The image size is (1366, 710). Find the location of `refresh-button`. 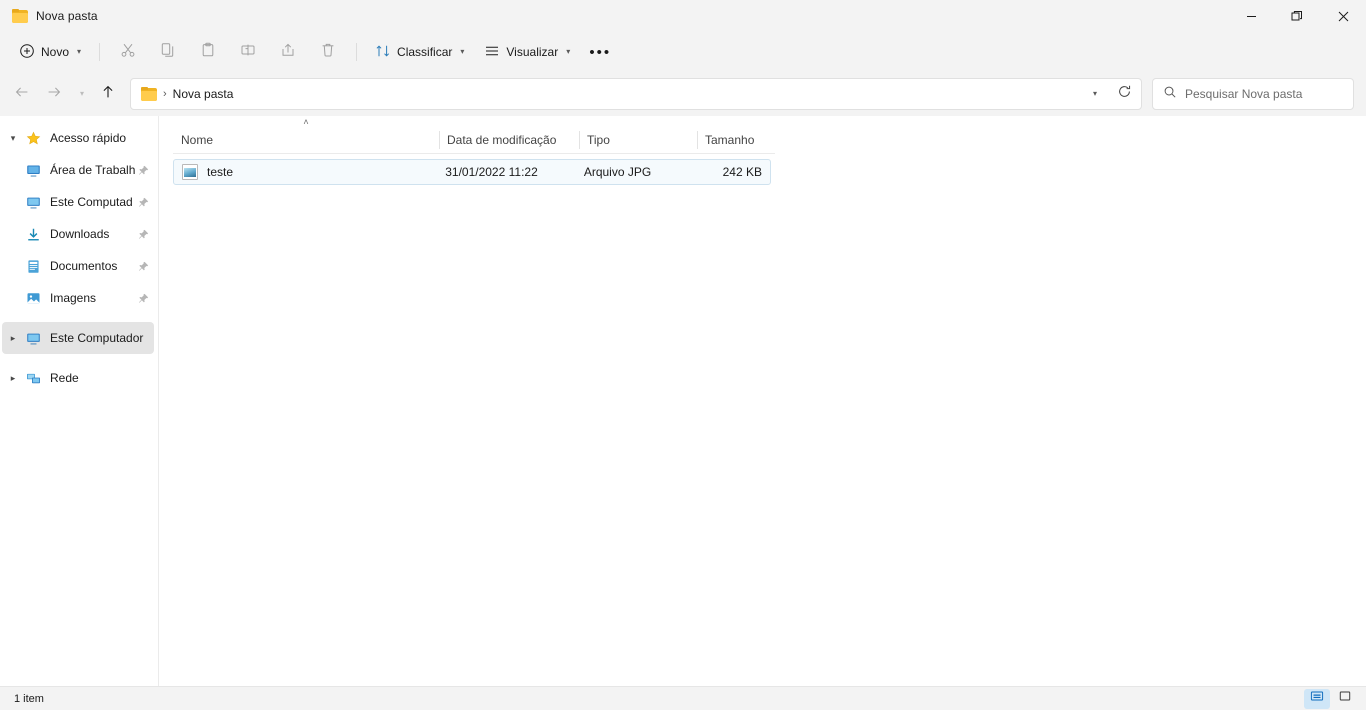

refresh-button is located at coordinates (1124, 94).